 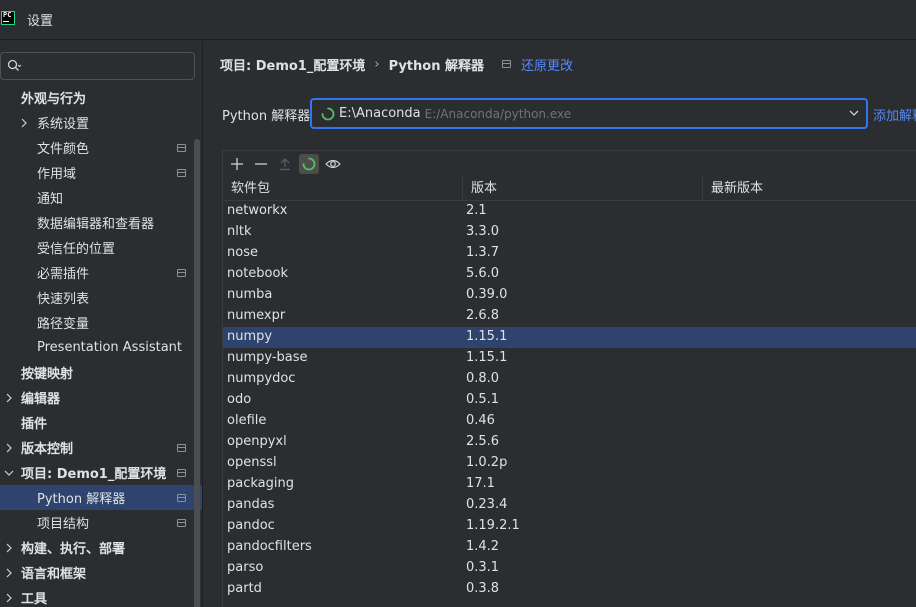 What do you see at coordinates (569, 358) in the screenshot?
I see `table-row: numpy-base 1.15.1` at bounding box center [569, 358].